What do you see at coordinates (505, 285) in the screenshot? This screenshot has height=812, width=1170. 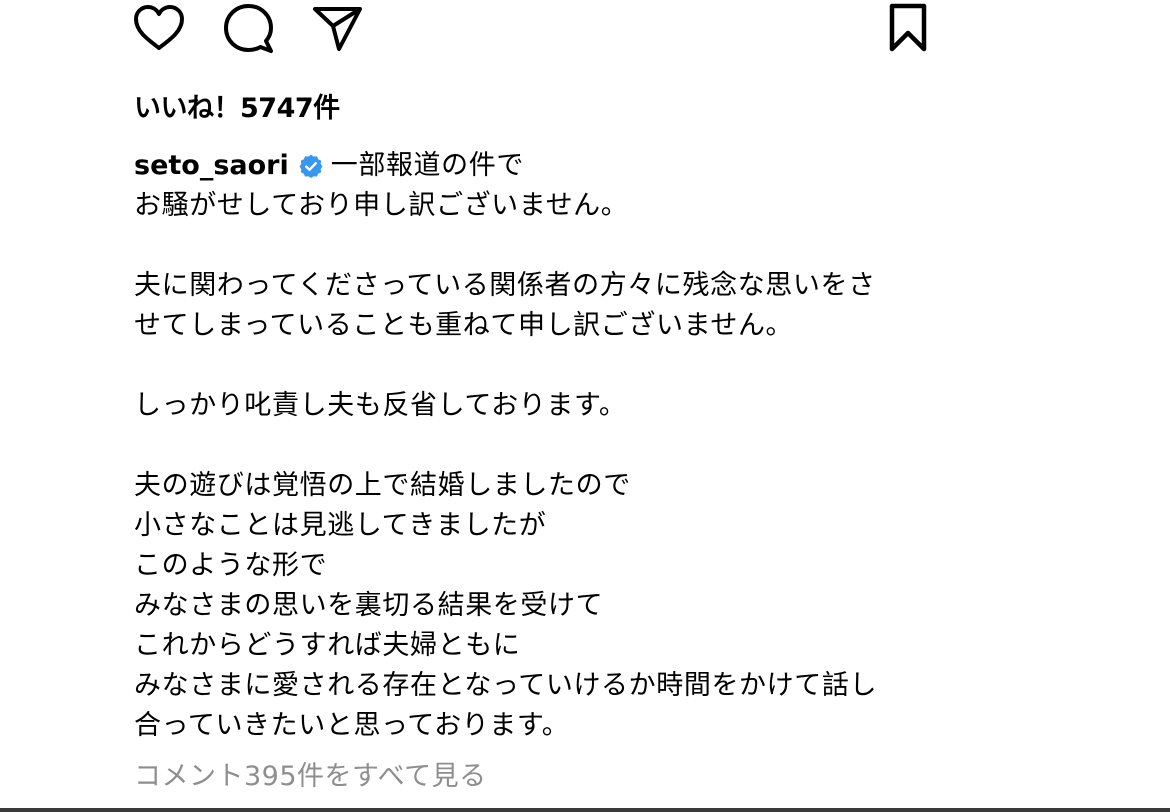 I see `caption-line: 夫に関わってくださっている関係者の方々に残念な思いをさ` at bounding box center [505, 285].